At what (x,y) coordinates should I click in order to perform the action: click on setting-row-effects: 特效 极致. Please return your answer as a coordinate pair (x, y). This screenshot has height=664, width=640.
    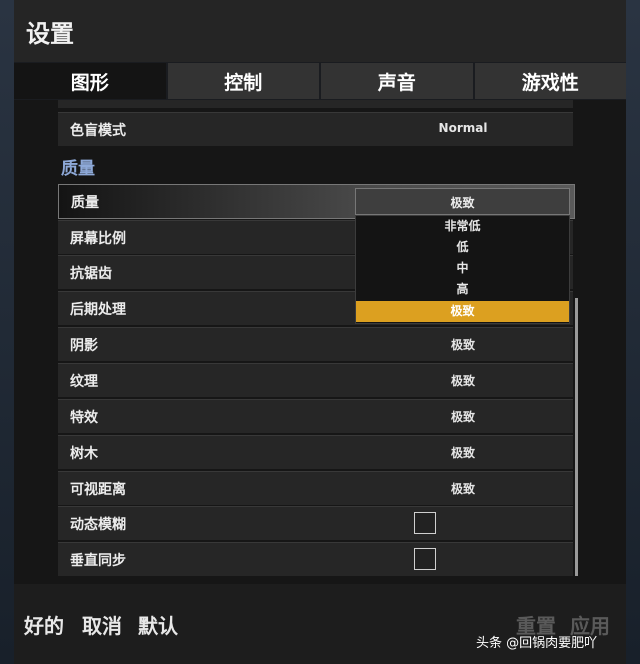
    Looking at the image, I should click on (315, 416).